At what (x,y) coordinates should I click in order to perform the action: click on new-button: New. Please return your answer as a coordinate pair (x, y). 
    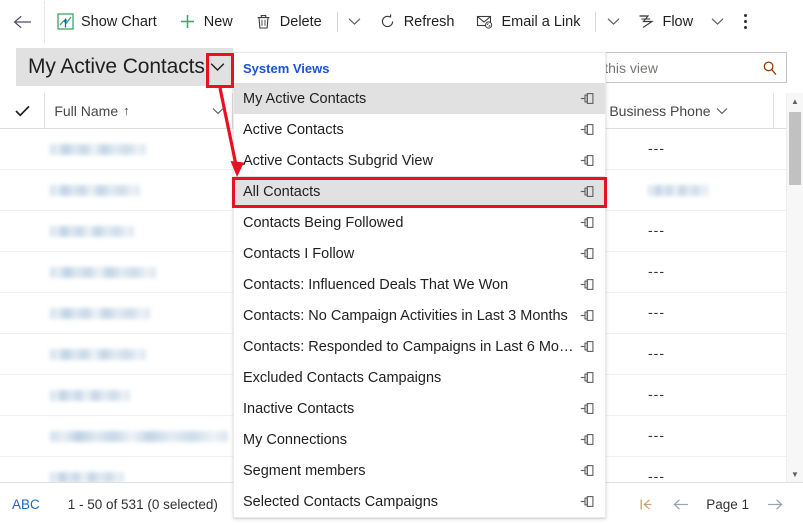
    Looking at the image, I should click on (206, 22).